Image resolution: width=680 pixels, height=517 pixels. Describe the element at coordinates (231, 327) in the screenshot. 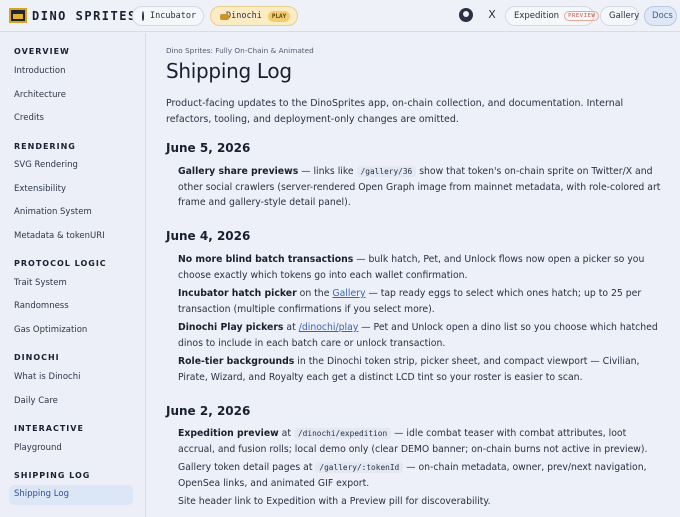

I see `entry-title: Dinochi Play pickers` at that location.